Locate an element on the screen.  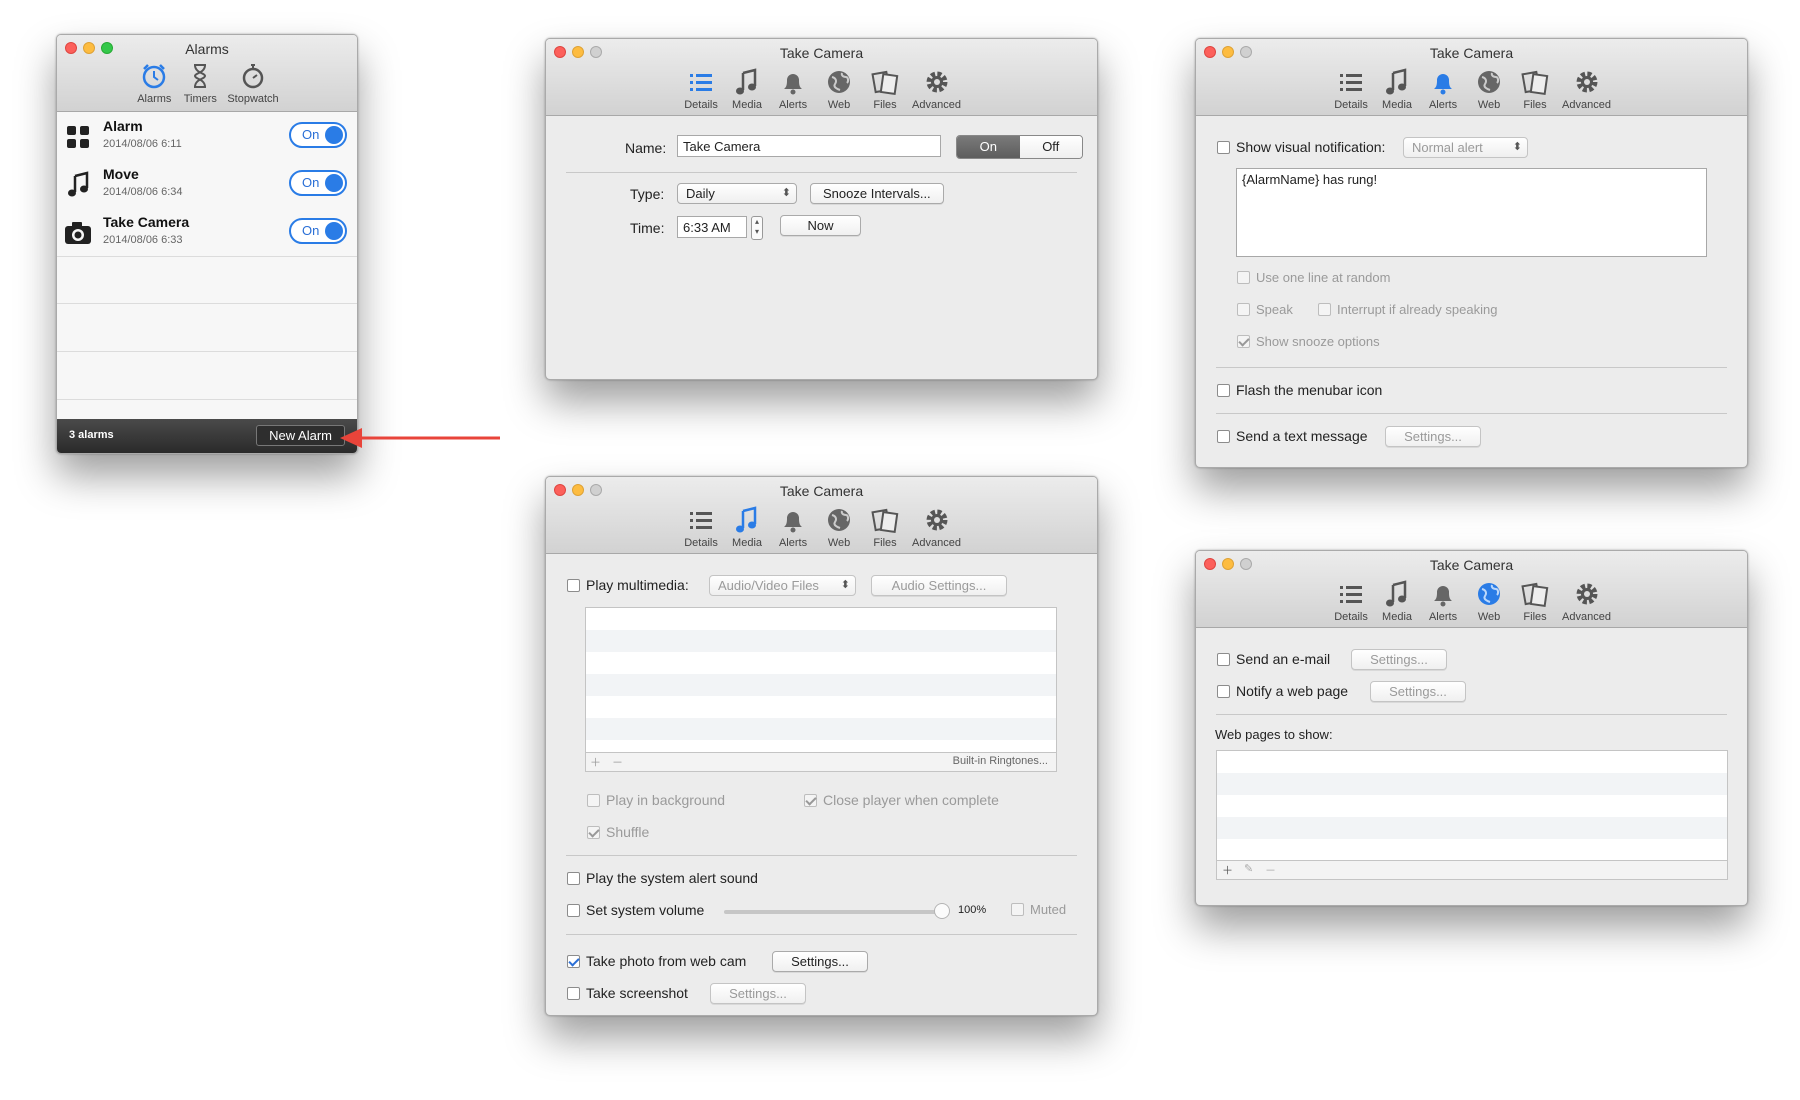
interrupt-checkbox is located at coordinates (1324, 309).